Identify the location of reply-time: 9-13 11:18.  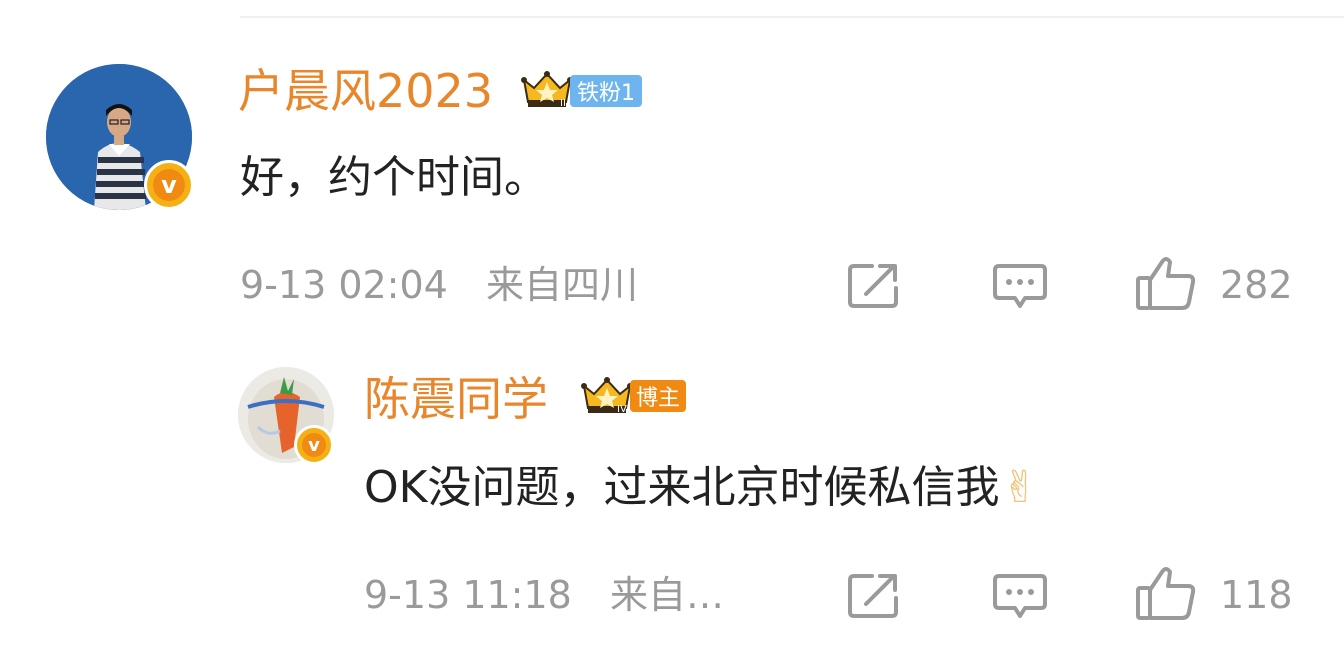
(468, 595).